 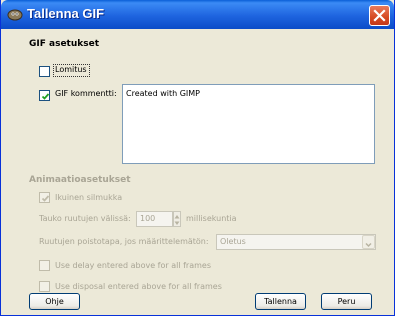 What do you see at coordinates (15, 15) in the screenshot?
I see `gimp-icon` at bounding box center [15, 15].